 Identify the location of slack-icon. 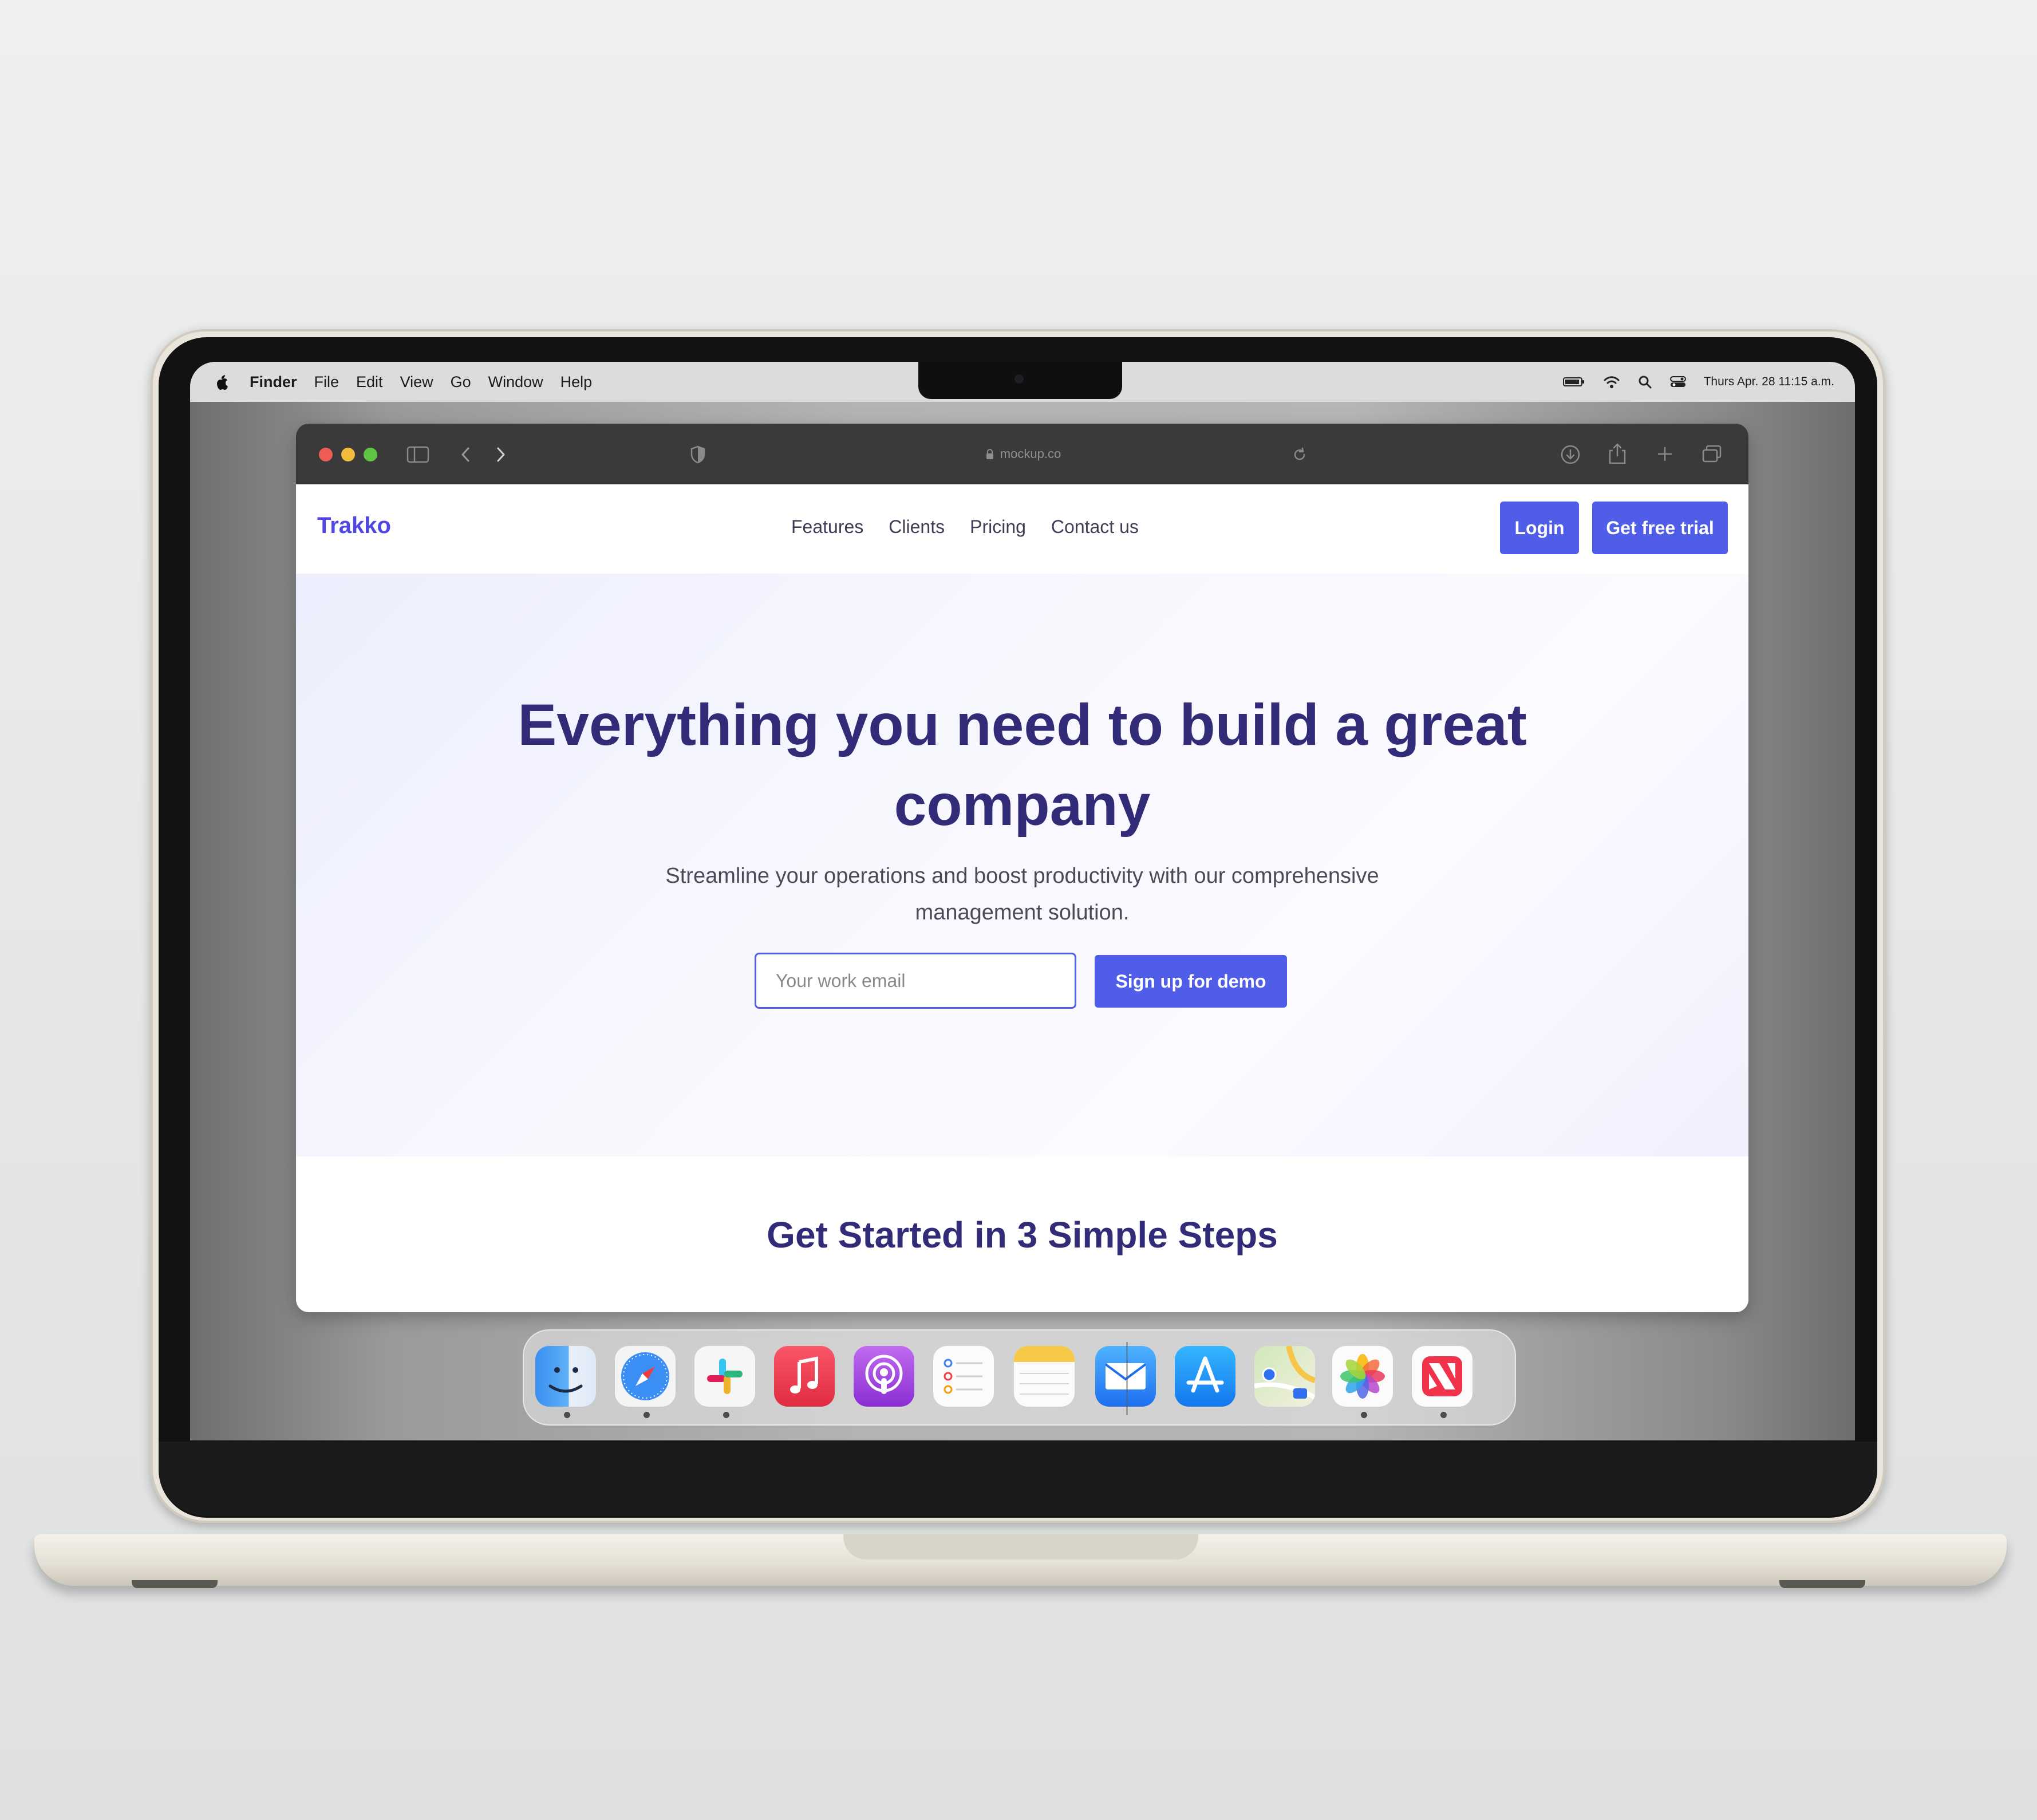
(724, 1376).